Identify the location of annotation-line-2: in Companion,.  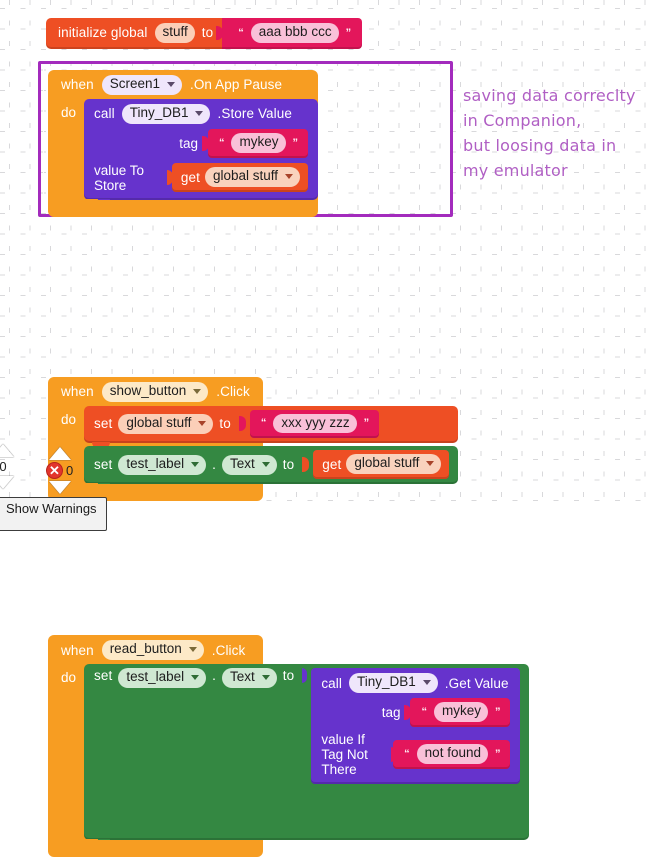
(522, 120).